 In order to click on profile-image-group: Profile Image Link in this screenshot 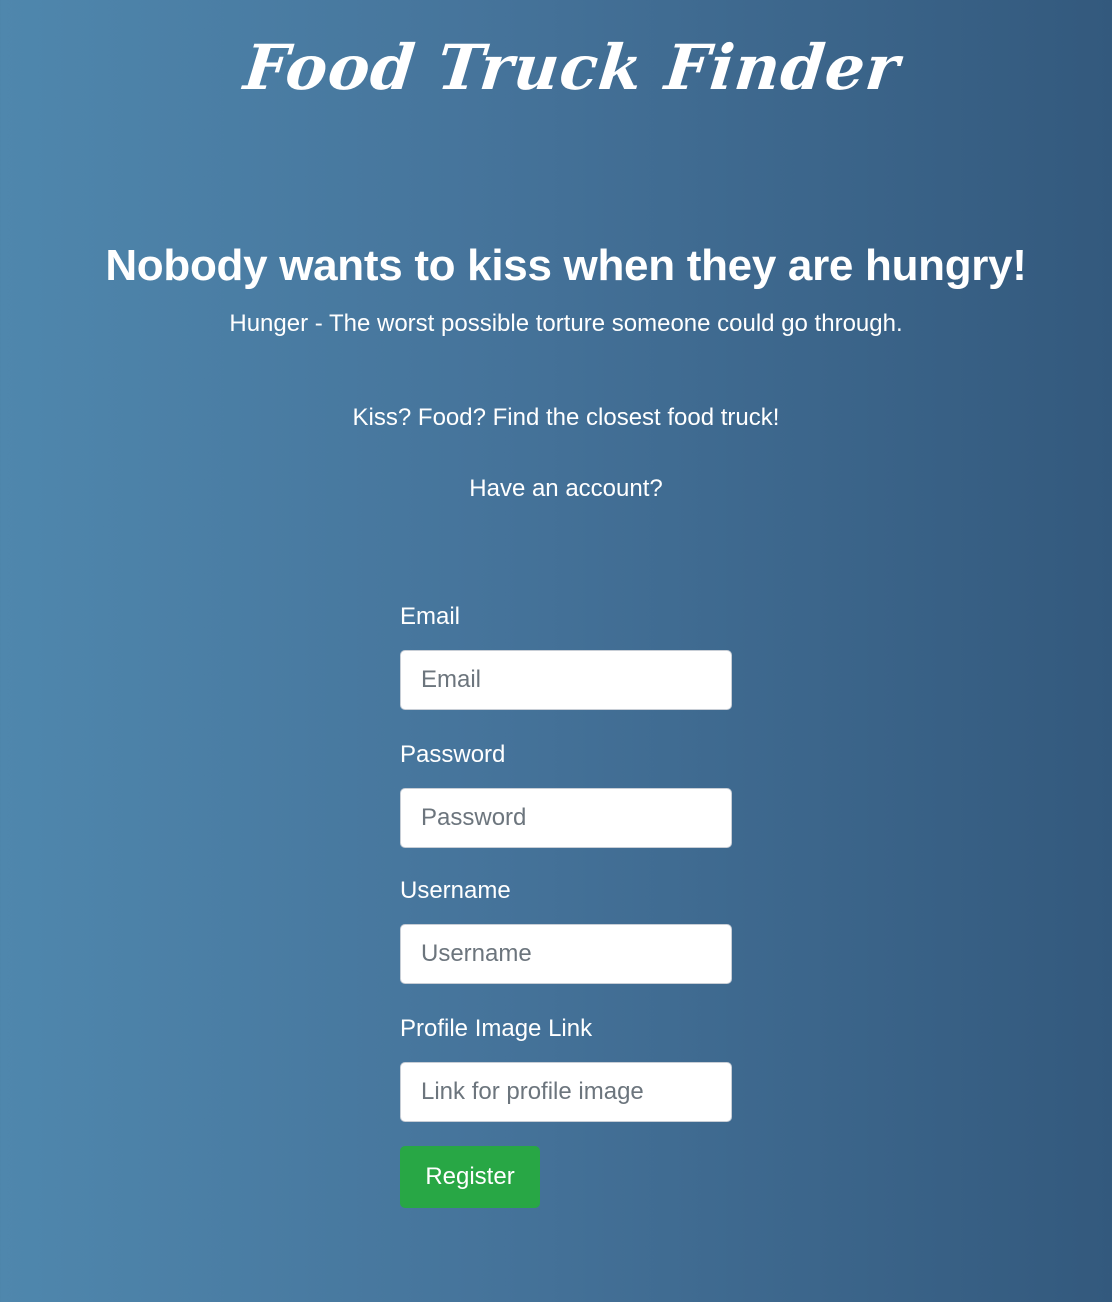, I will do `click(566, 1068)`.